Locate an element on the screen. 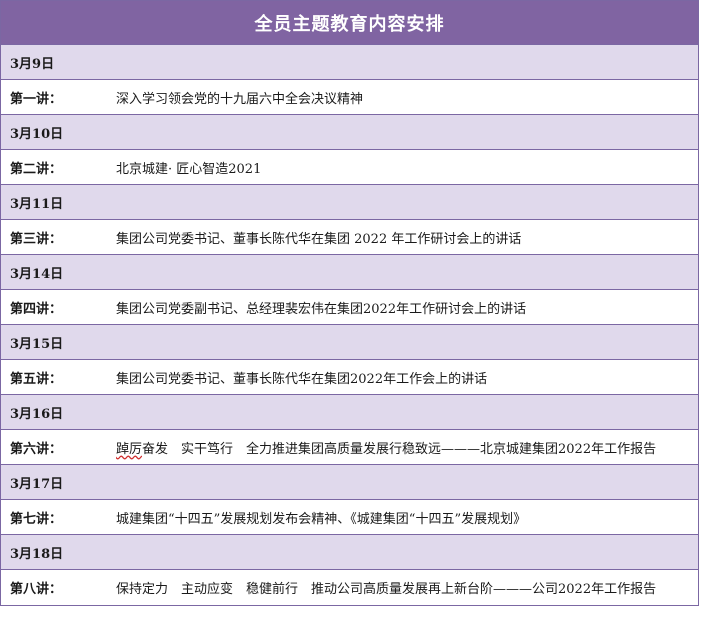  date-row: 3月15日 is located at coordinates (349, 342).